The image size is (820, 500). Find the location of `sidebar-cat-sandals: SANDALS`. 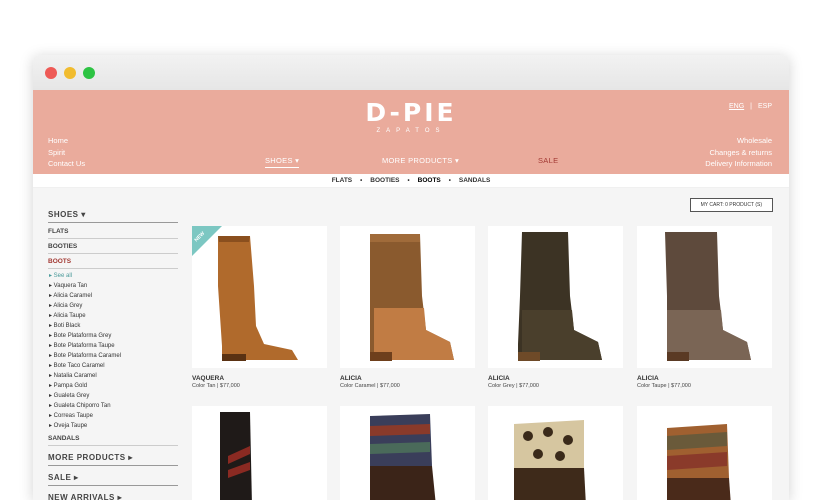

sidebar-cat-sandals: SANDALS is located at coordinates (113, 439).